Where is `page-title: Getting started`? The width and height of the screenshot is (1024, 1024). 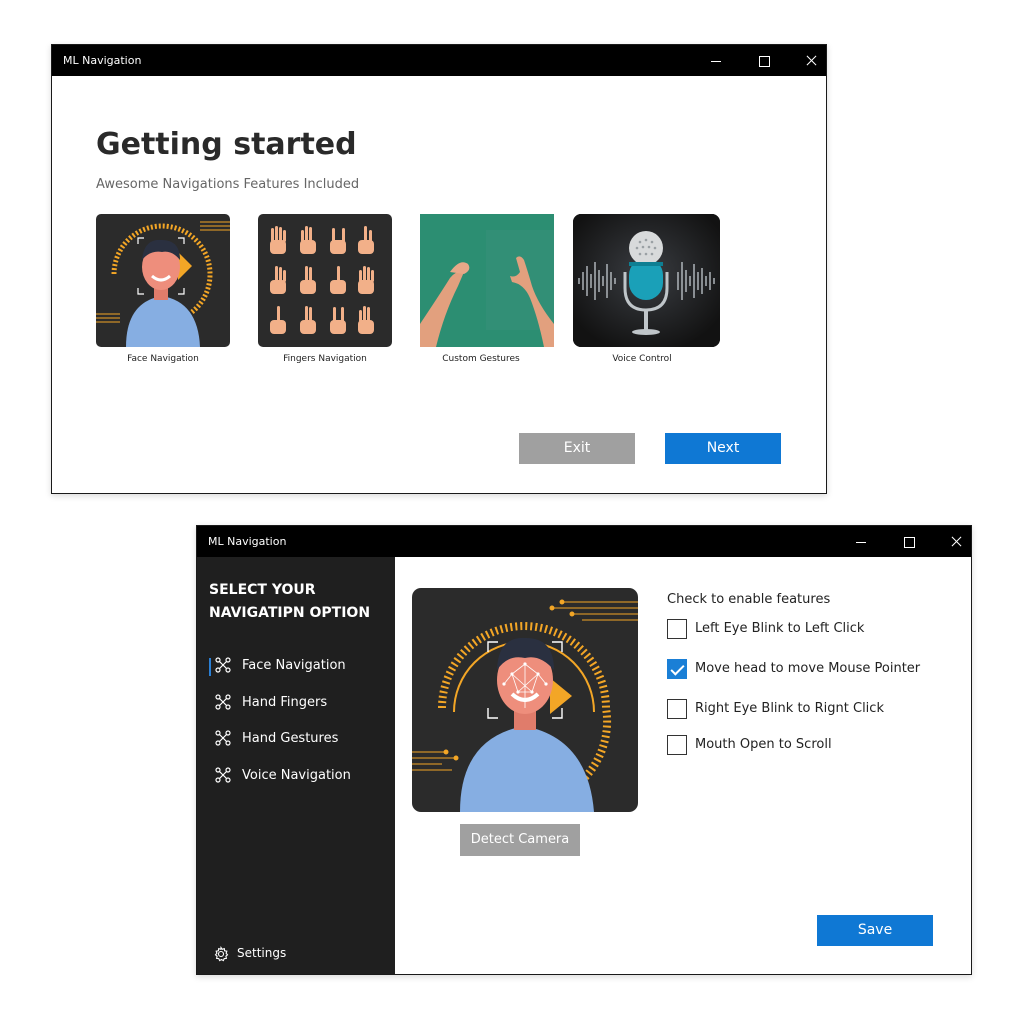
page-title: Getting started is located at coordinates (226, 144).